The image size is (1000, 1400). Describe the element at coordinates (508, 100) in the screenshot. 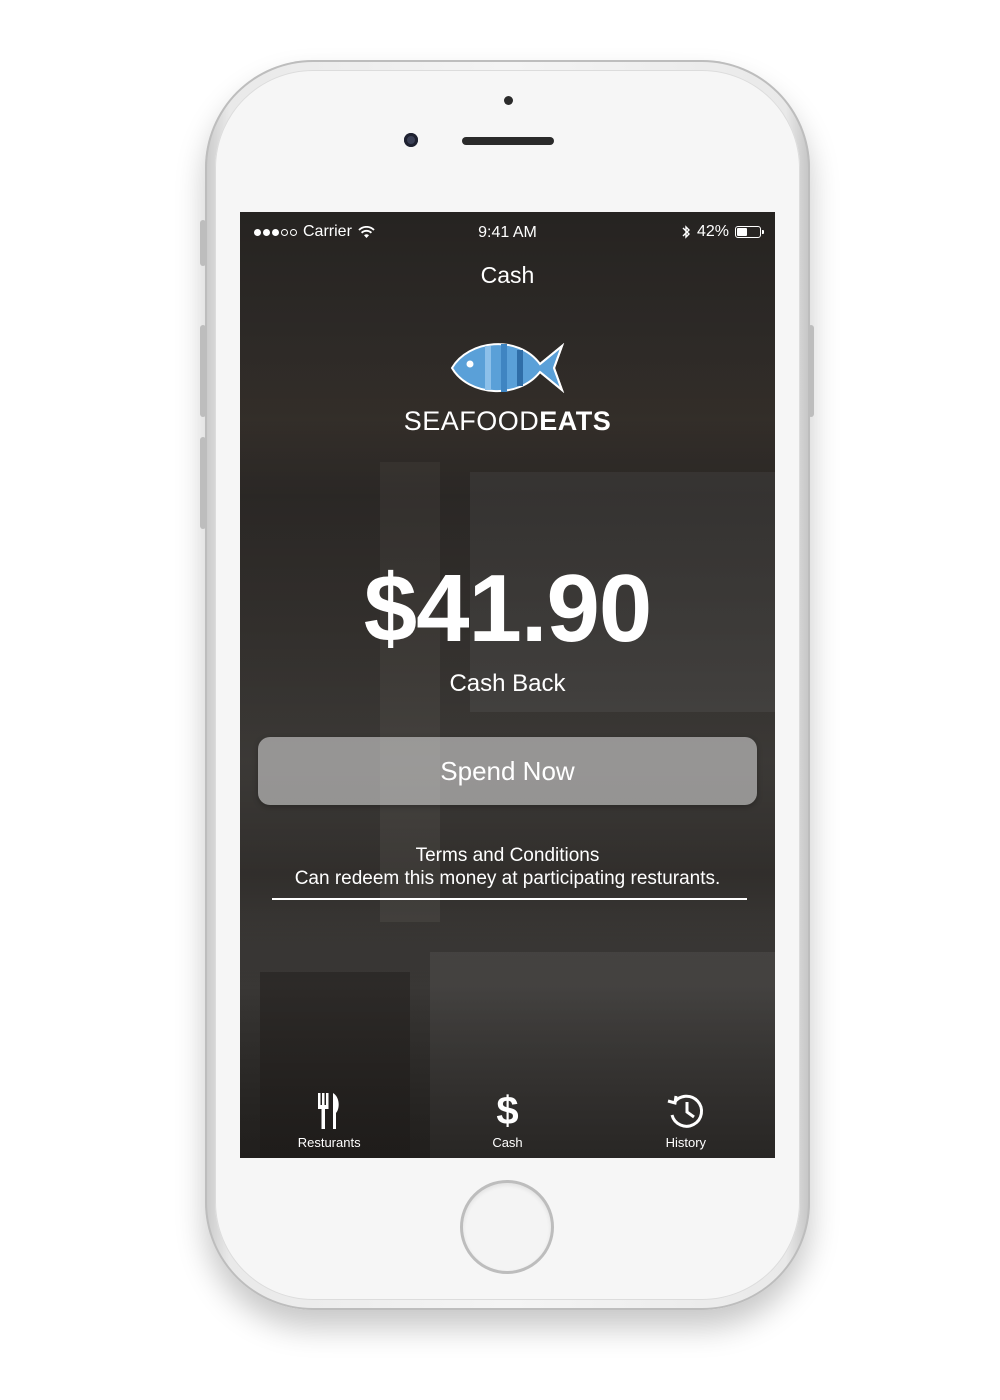

I see `proximity-sensor` at that location.